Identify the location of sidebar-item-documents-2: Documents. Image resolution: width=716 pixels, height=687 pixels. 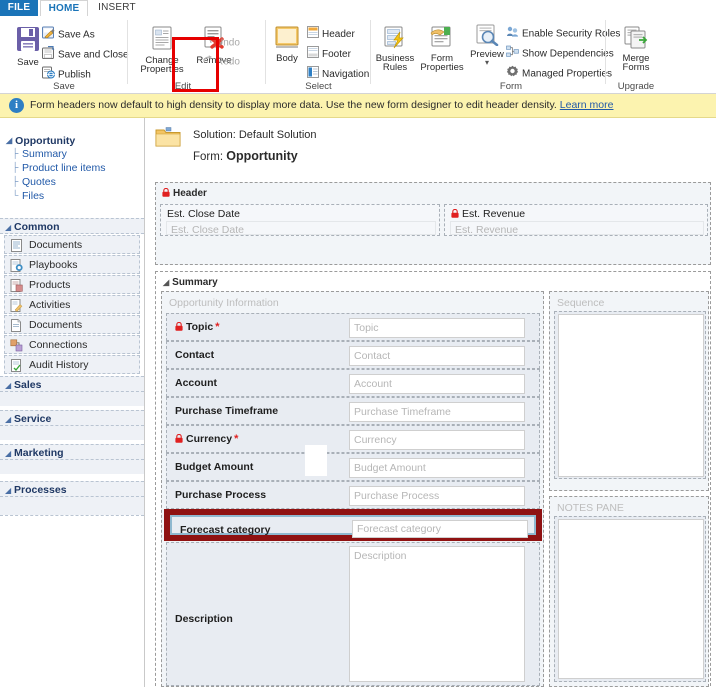
(72, 324).